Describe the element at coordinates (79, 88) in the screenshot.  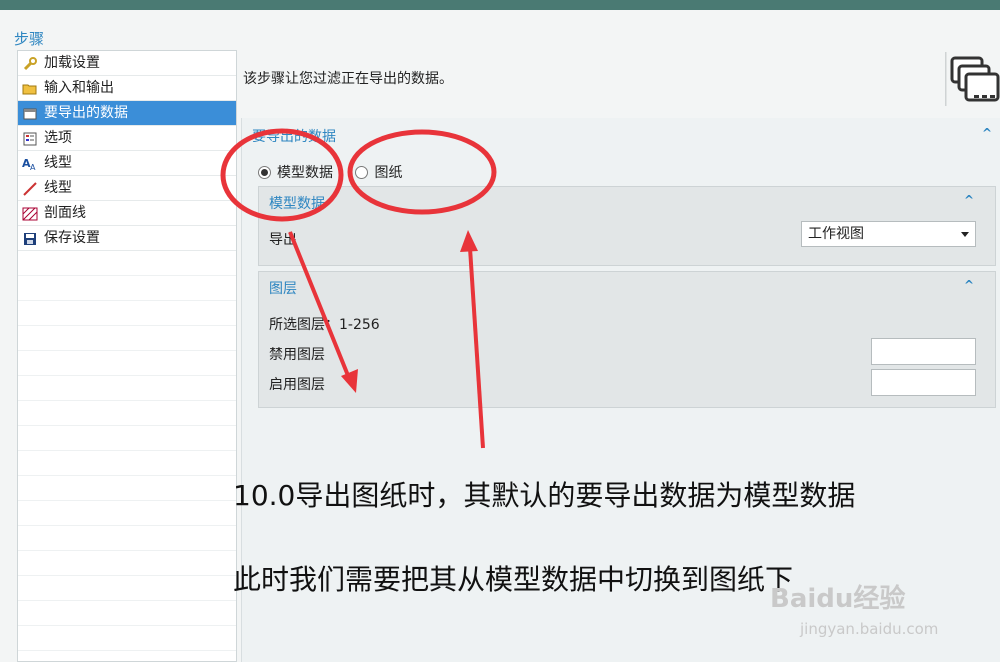
I see `step-label: 输入和输出` at that location.